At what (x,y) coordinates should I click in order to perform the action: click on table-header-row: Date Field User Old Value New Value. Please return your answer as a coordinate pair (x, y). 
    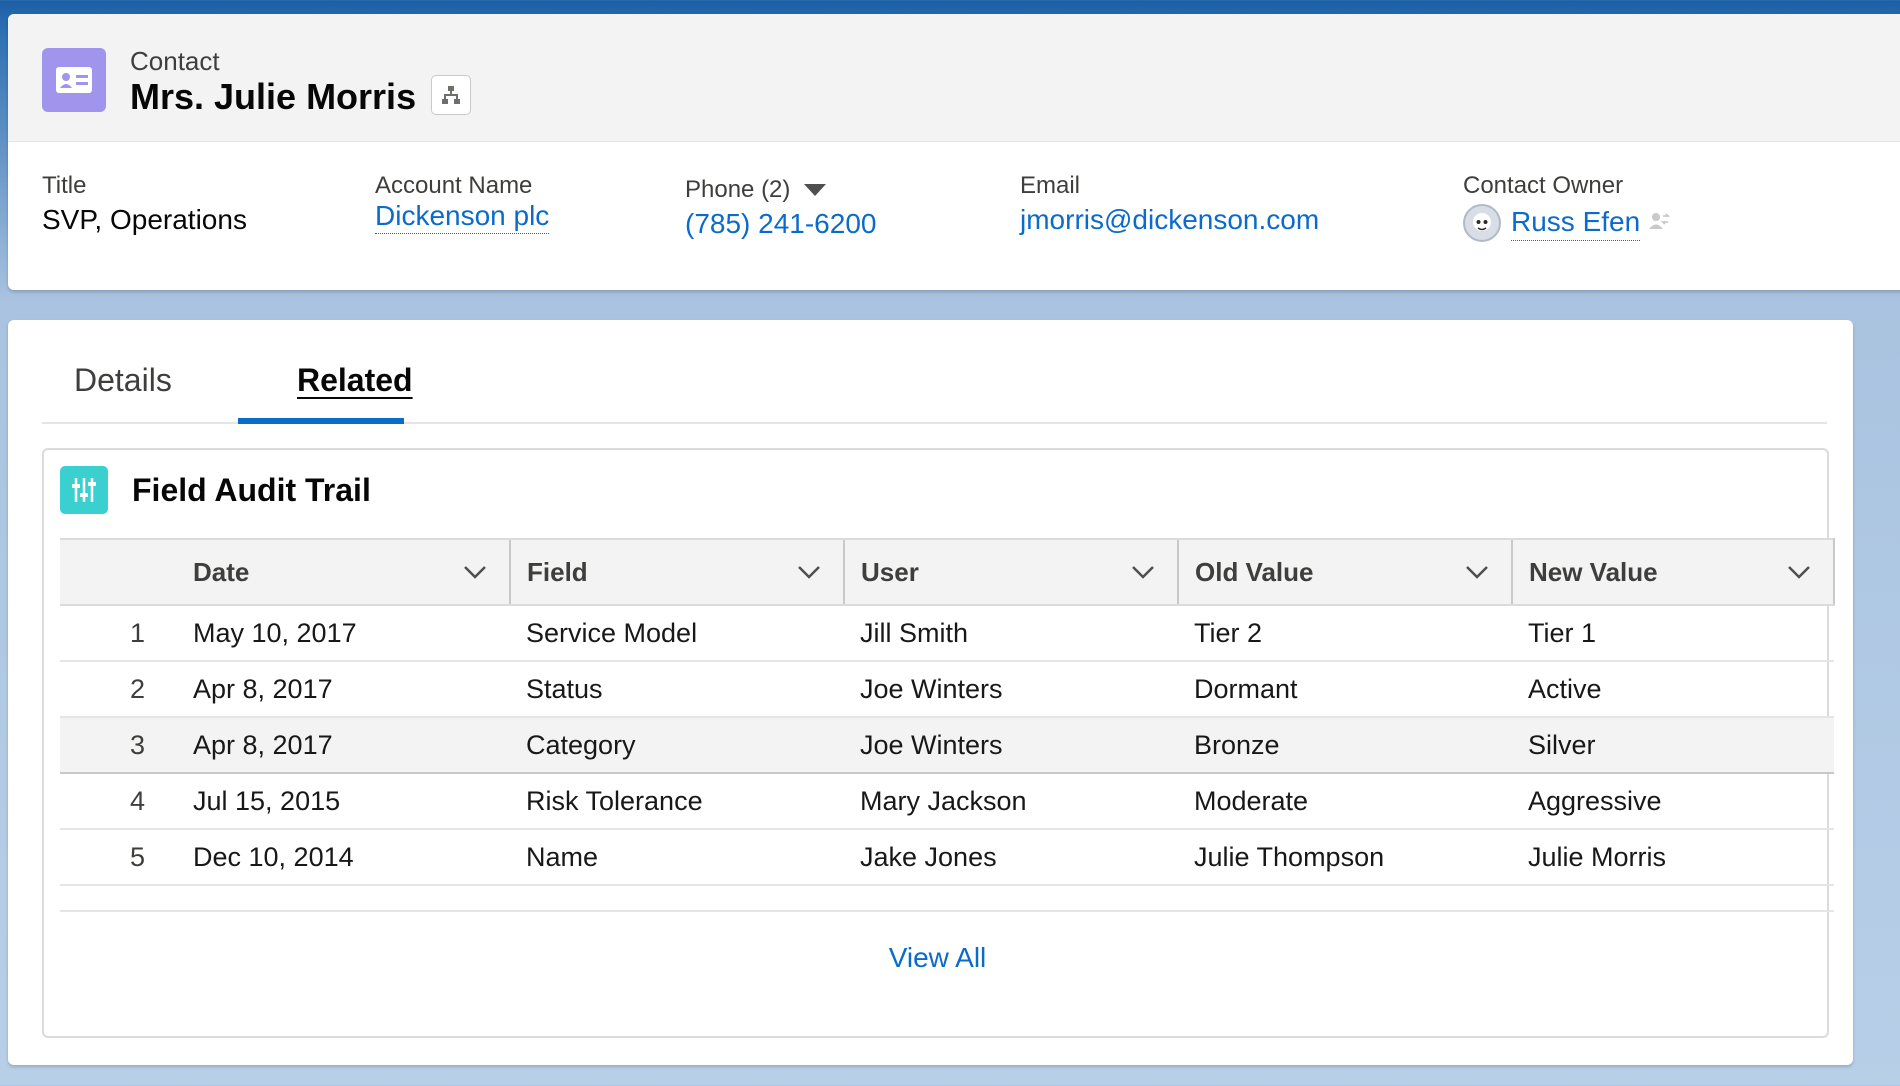
    Looking at the image, I should click on (947, 572).